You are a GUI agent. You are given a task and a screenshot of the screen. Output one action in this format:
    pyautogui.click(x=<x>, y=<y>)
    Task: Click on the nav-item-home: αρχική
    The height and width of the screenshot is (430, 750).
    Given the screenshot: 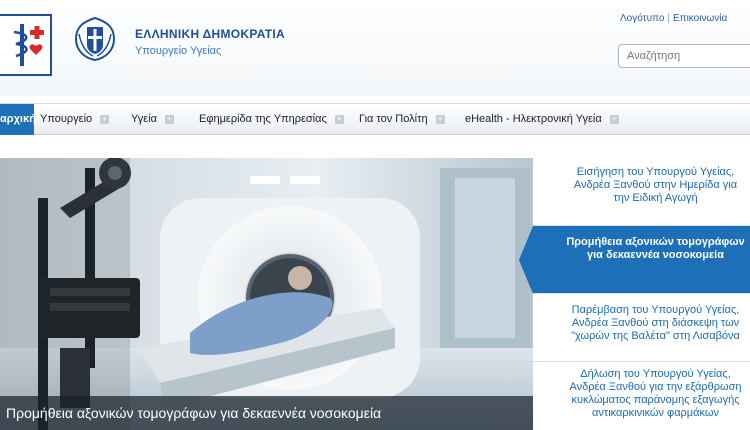 What is the action you would take?
    pyautogui.click(x=18, y=119)
    